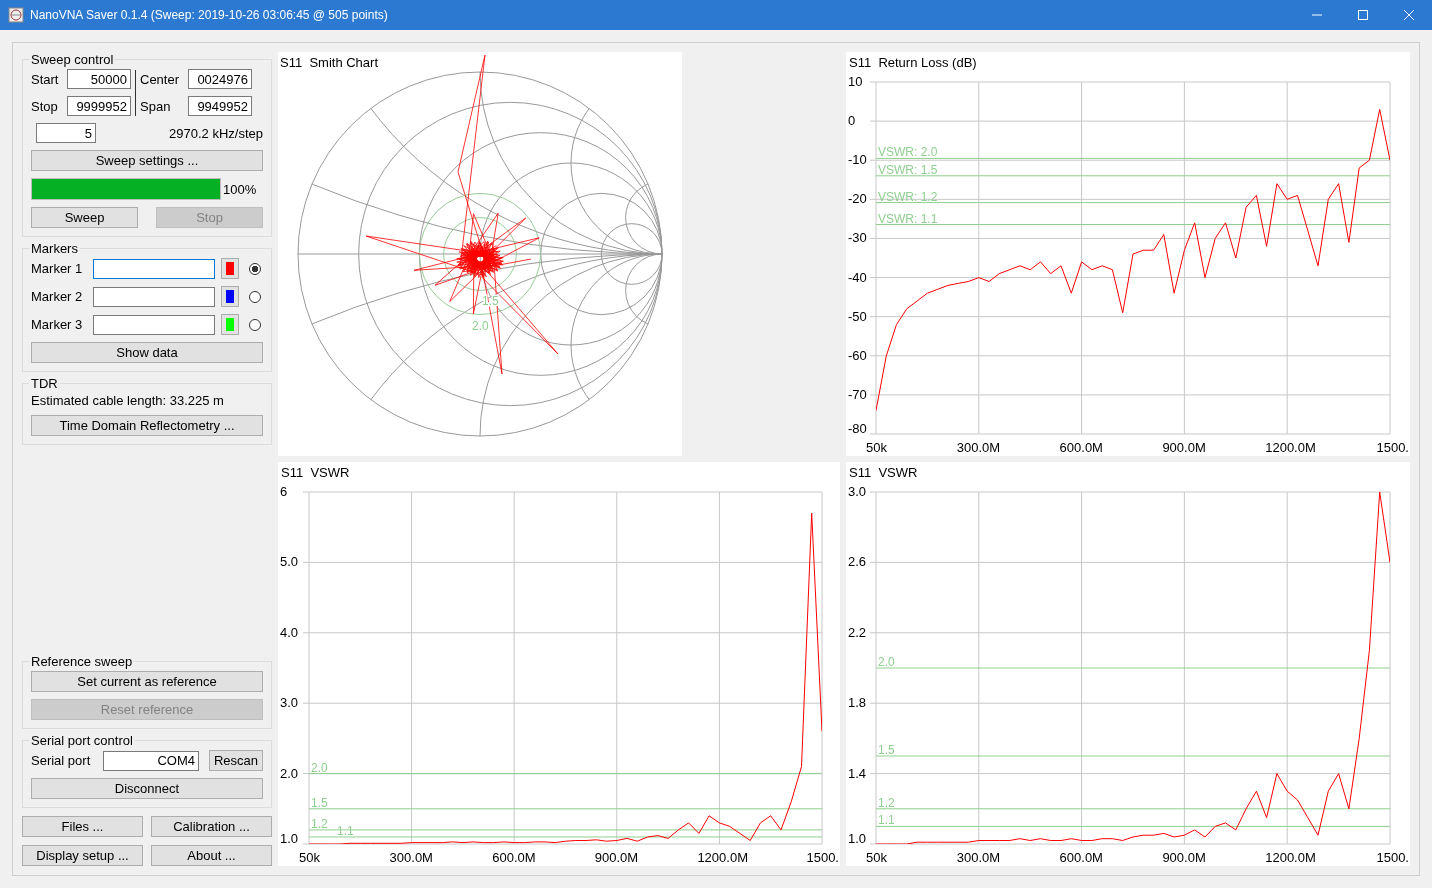 The height and width of the screenshot is (888, 1432). I want to click on tick-label: 4.0, so click(289, 632).